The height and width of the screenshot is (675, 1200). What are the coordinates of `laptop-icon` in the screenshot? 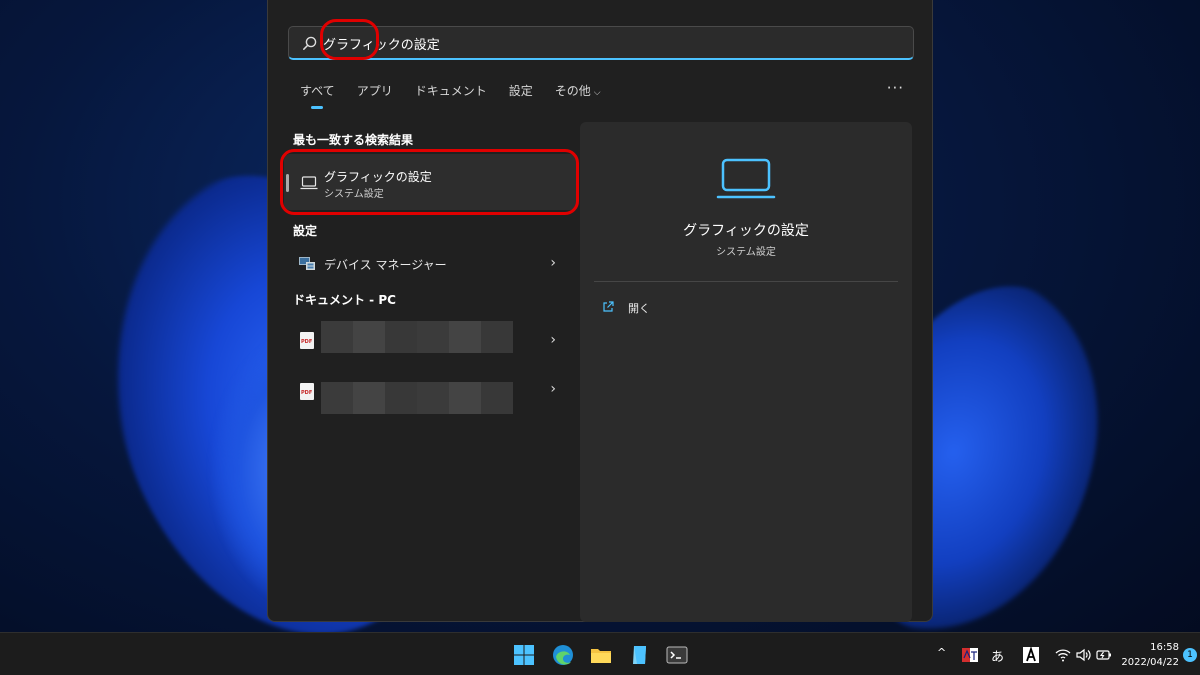 It's located at (746, 178).